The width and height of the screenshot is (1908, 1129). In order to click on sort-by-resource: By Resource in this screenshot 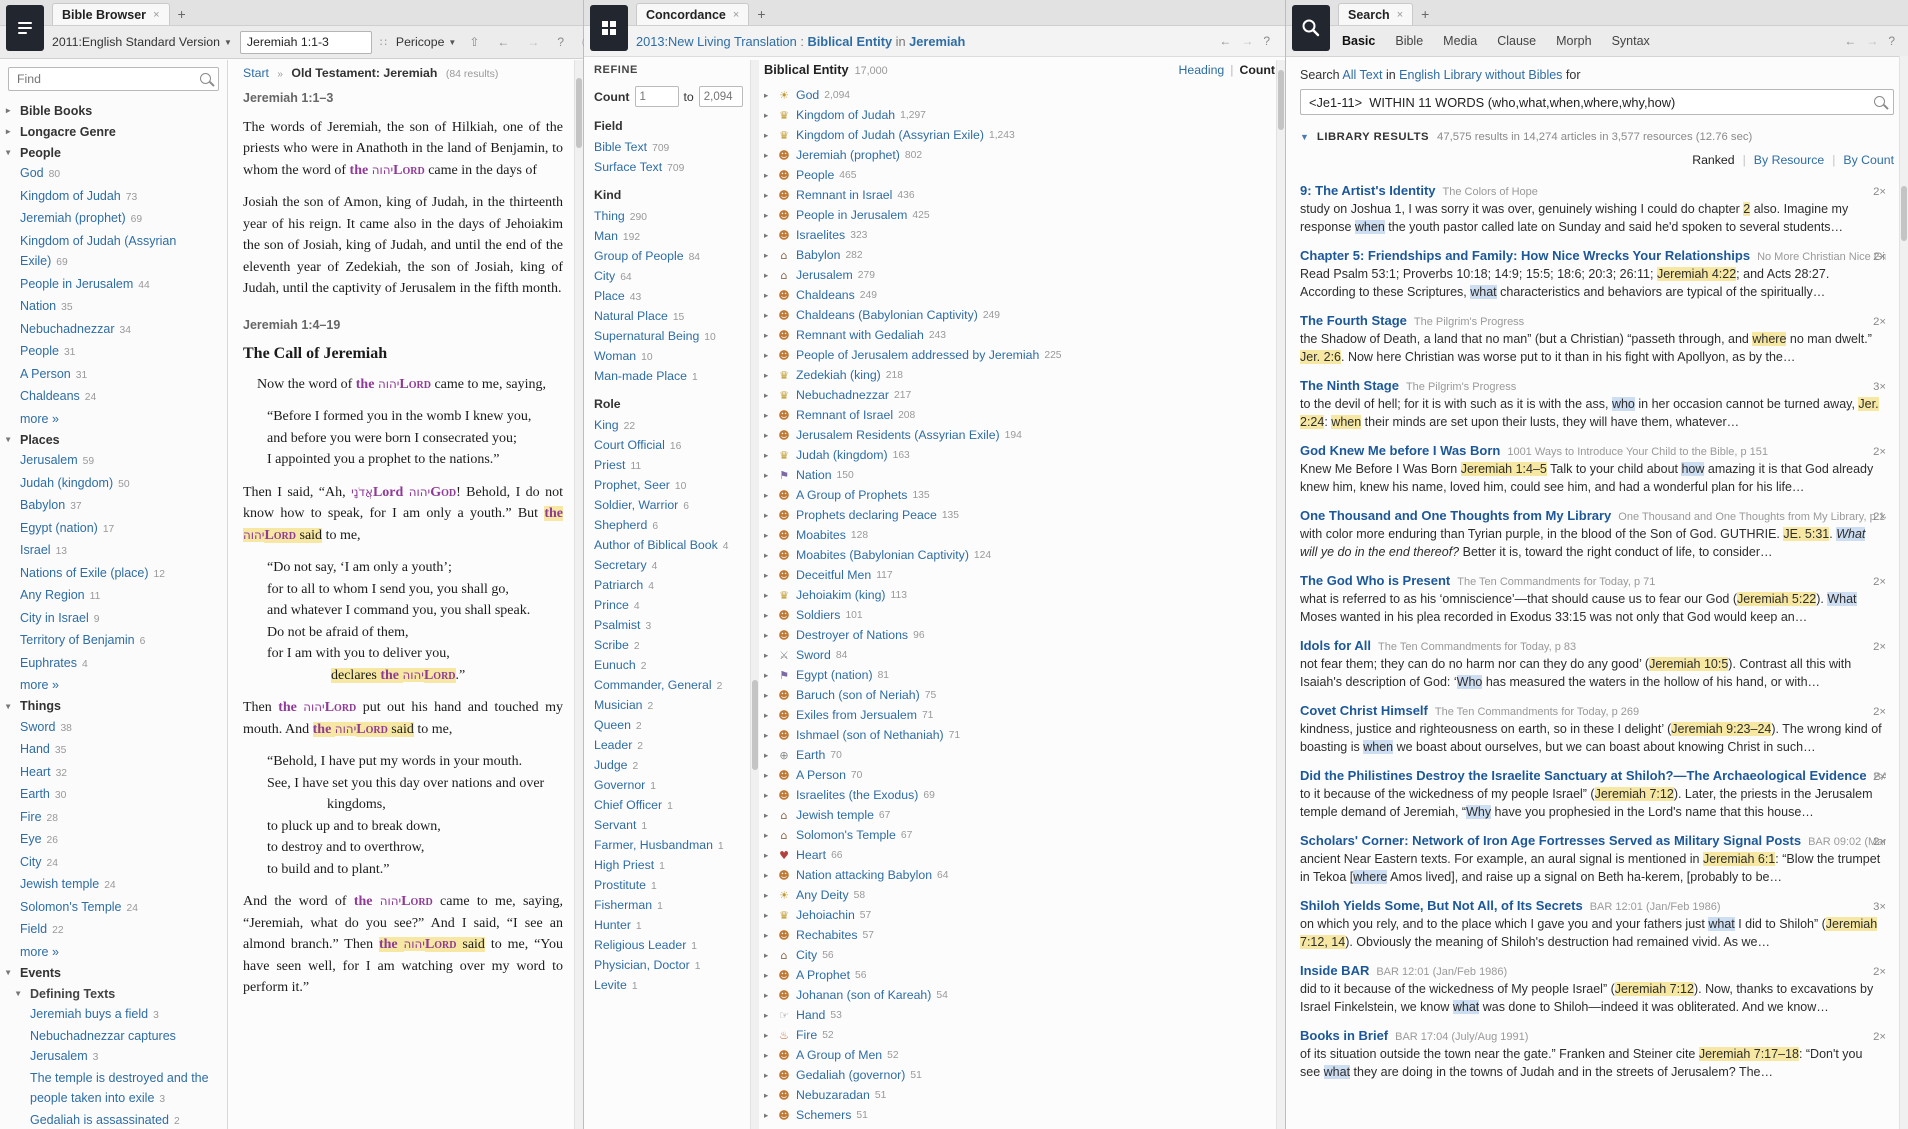, I will do `click(1789, 160)`.